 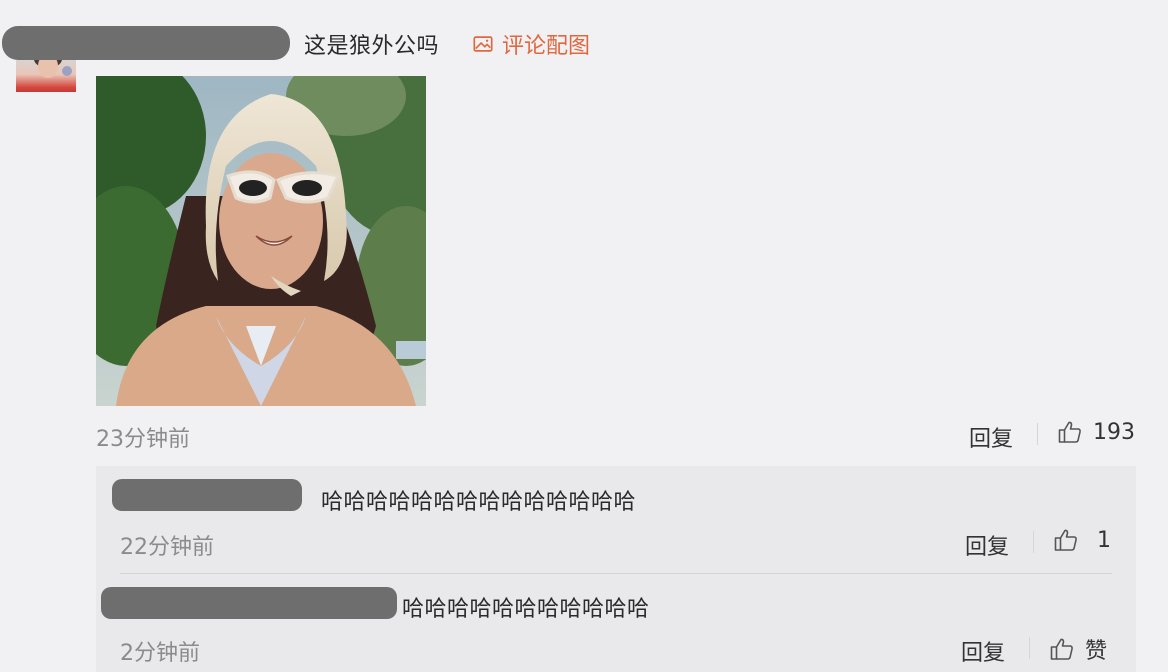 What do you see at coordinates (483, 44) in the screenshot?
I see `image-icon` at bounding box center [483, 44].